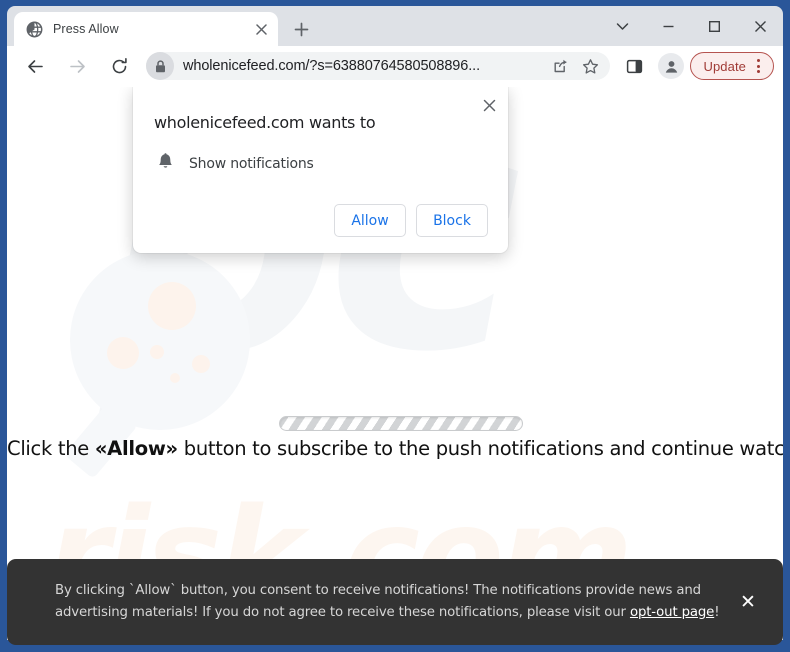 The image size is (790, 652). I want to click on allow-button: Allow, so click(370, 220).